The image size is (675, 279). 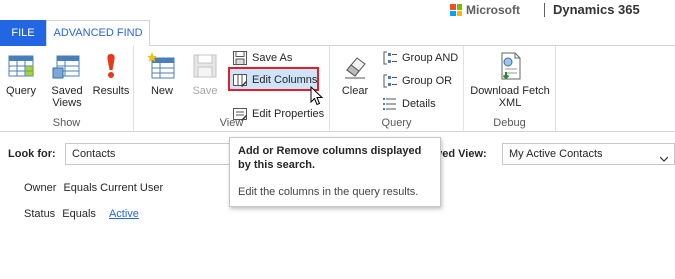 I want to click on group-or-button: Group OR, so click(x=417, y=81).